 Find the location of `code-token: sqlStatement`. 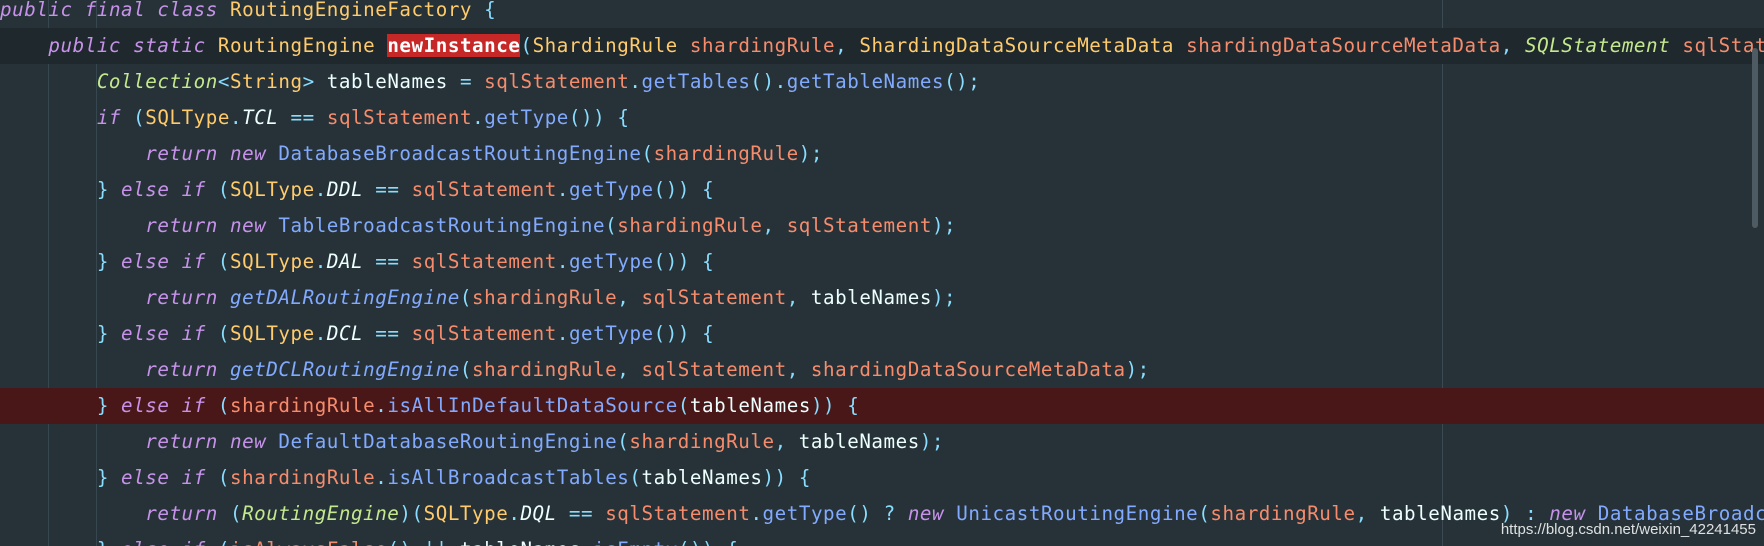

code-token: sqlStatement is located at coordinates (484, 261).